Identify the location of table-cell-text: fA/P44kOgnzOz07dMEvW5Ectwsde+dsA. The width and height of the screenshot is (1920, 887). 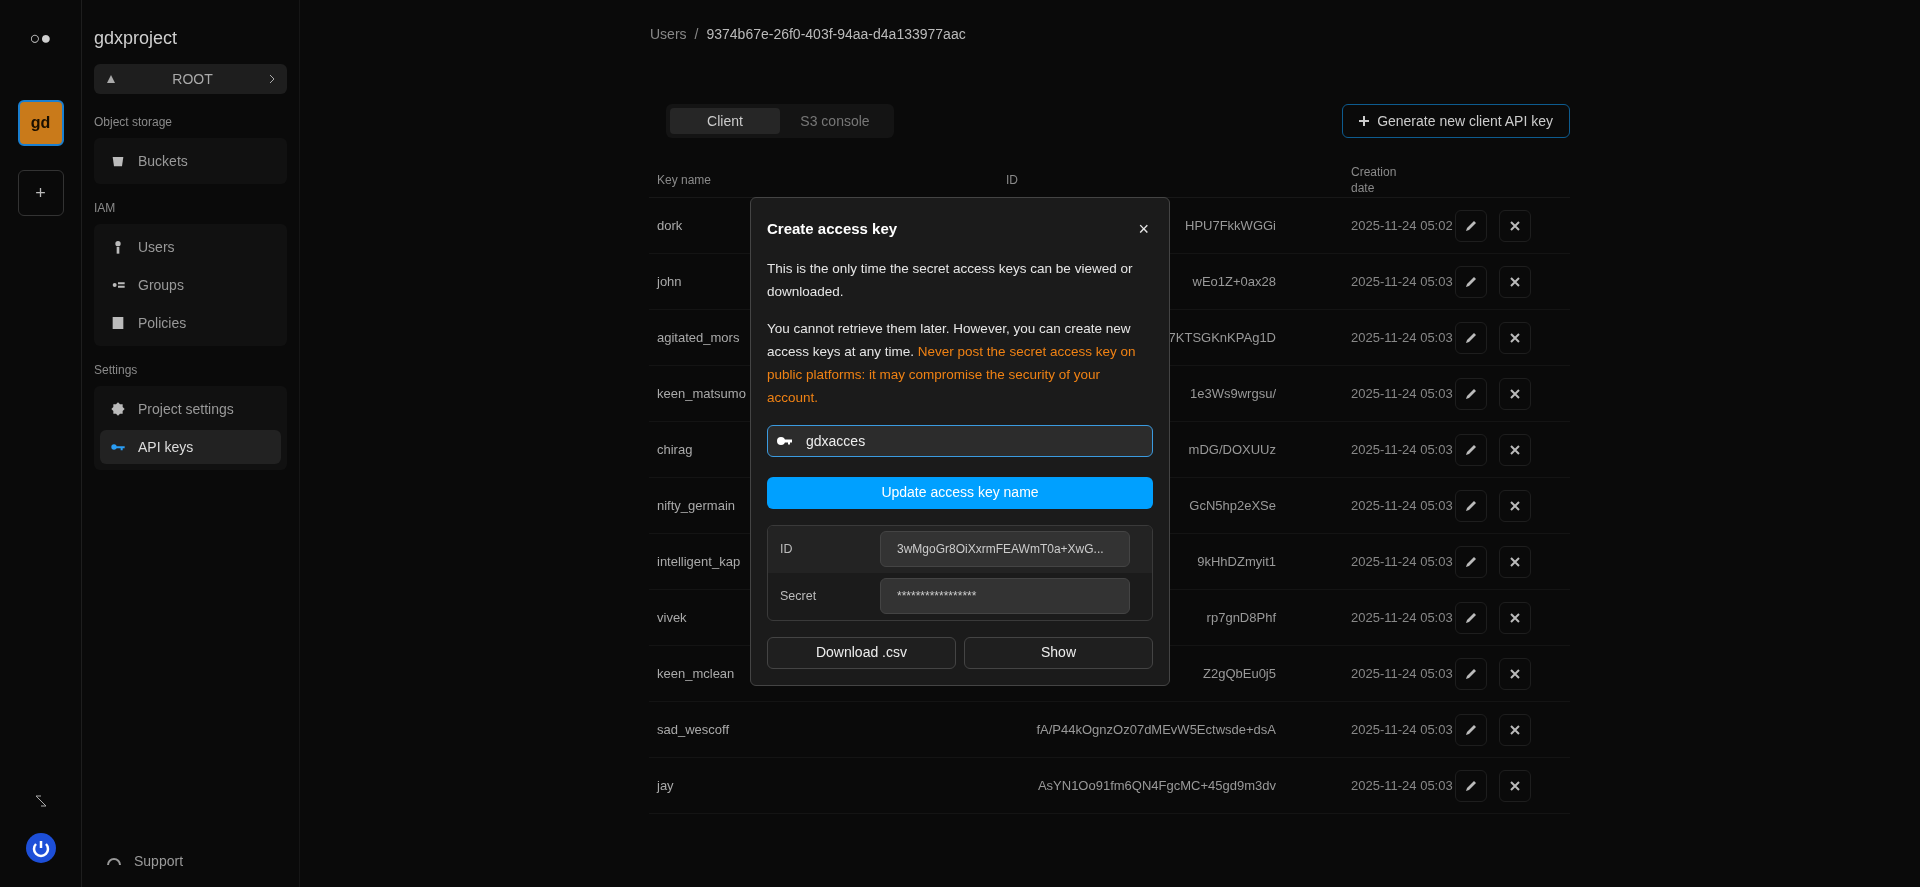
(1156, 729).